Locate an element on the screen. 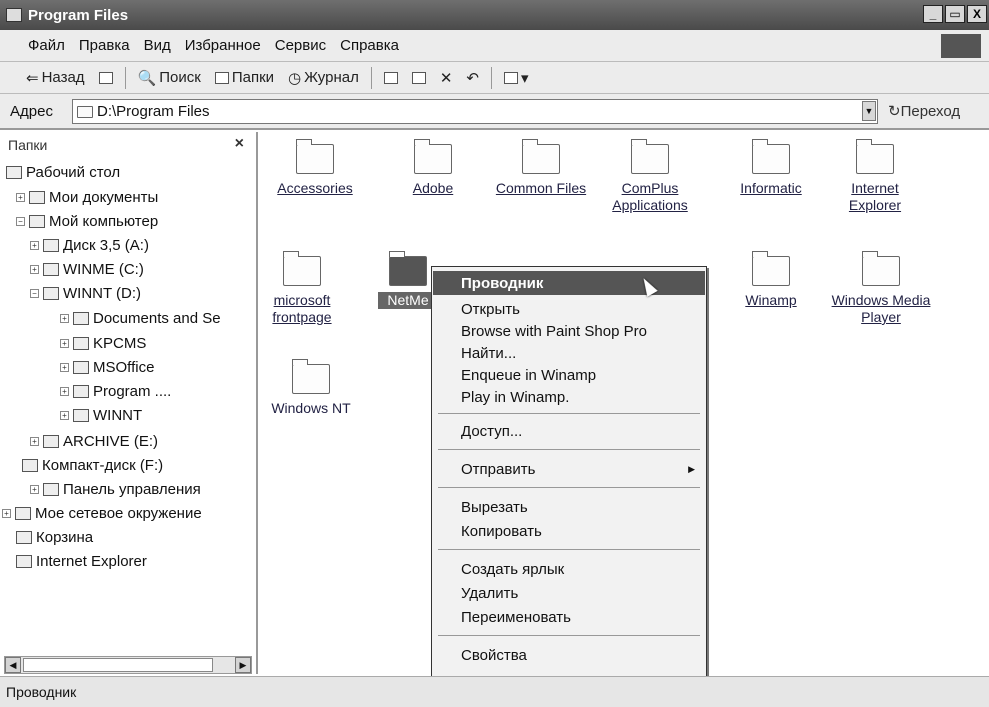  menu-view: Вид is located at coordinates (157, 45).